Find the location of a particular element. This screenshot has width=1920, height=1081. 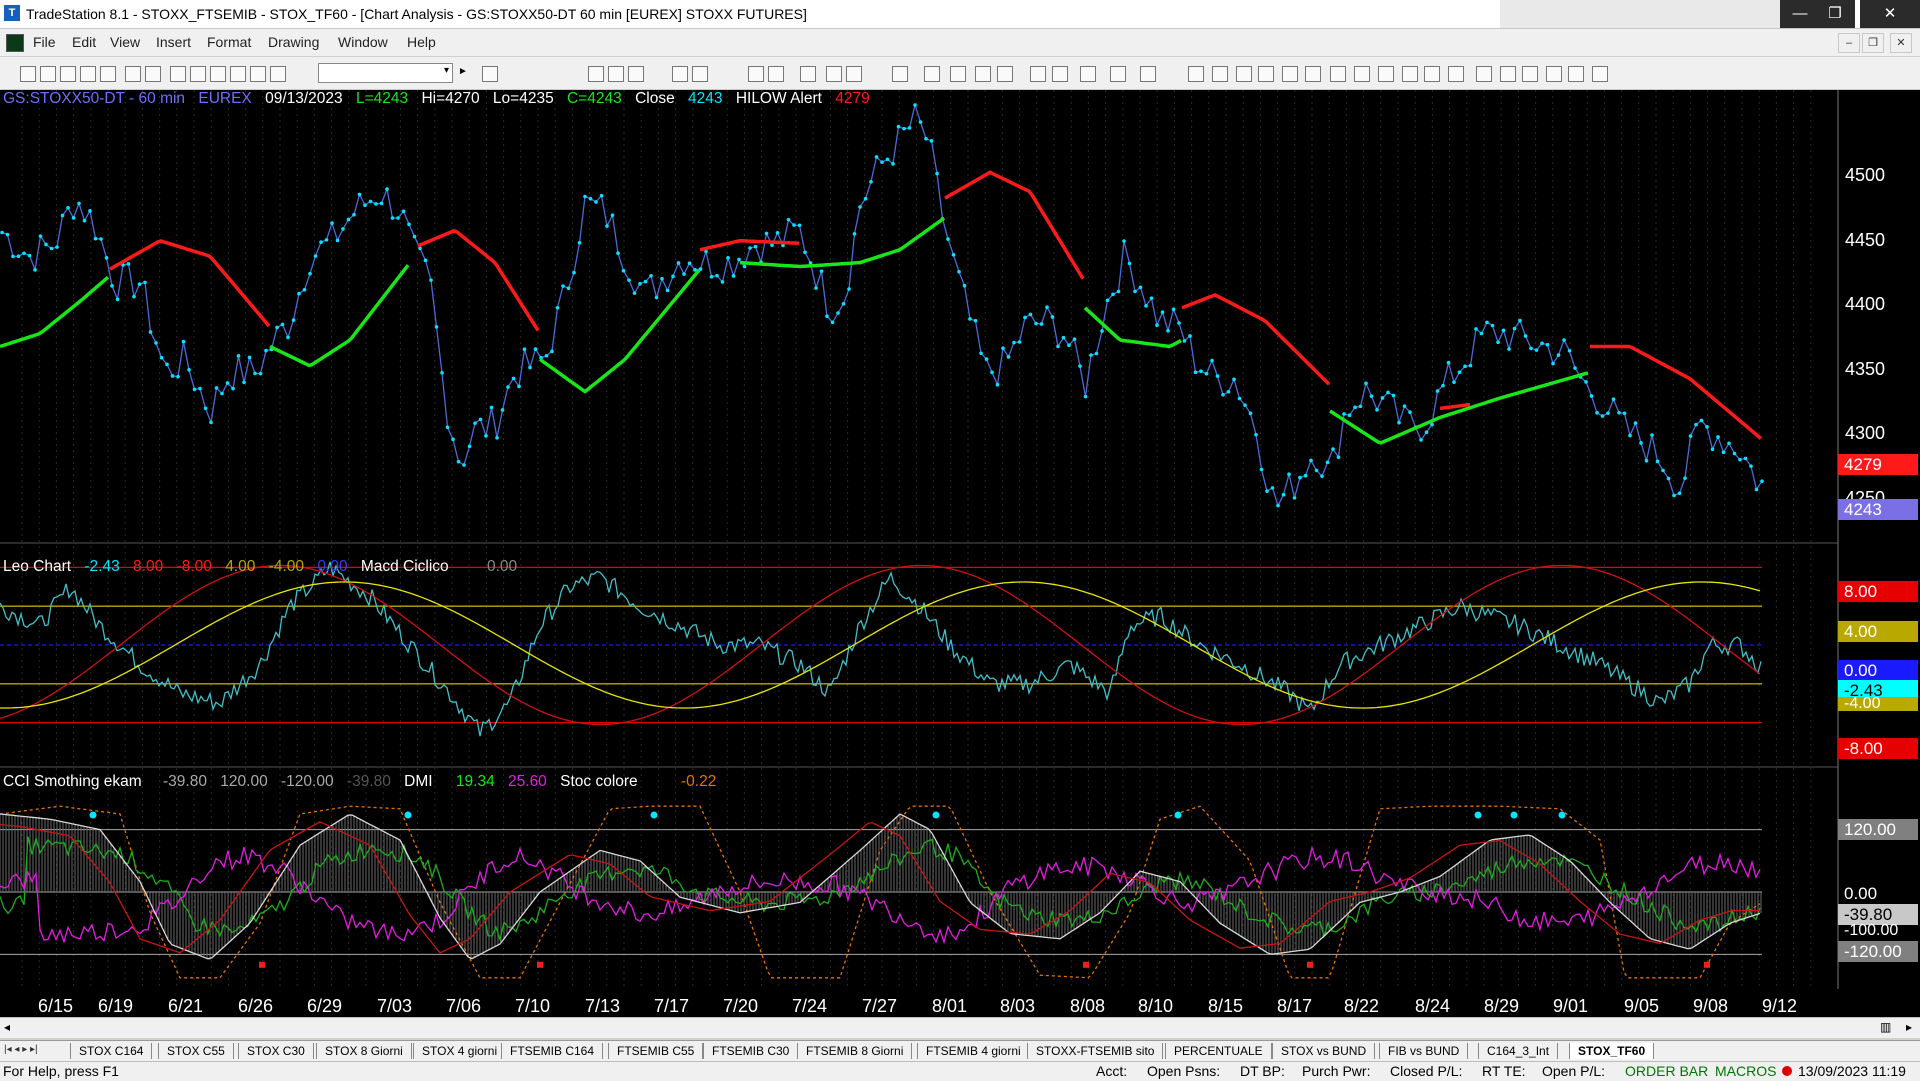

color-icon is located at coordinates (258, 74).